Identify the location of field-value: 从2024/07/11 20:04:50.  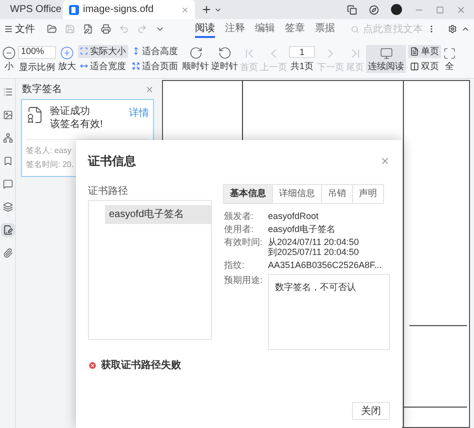
(313, 241).